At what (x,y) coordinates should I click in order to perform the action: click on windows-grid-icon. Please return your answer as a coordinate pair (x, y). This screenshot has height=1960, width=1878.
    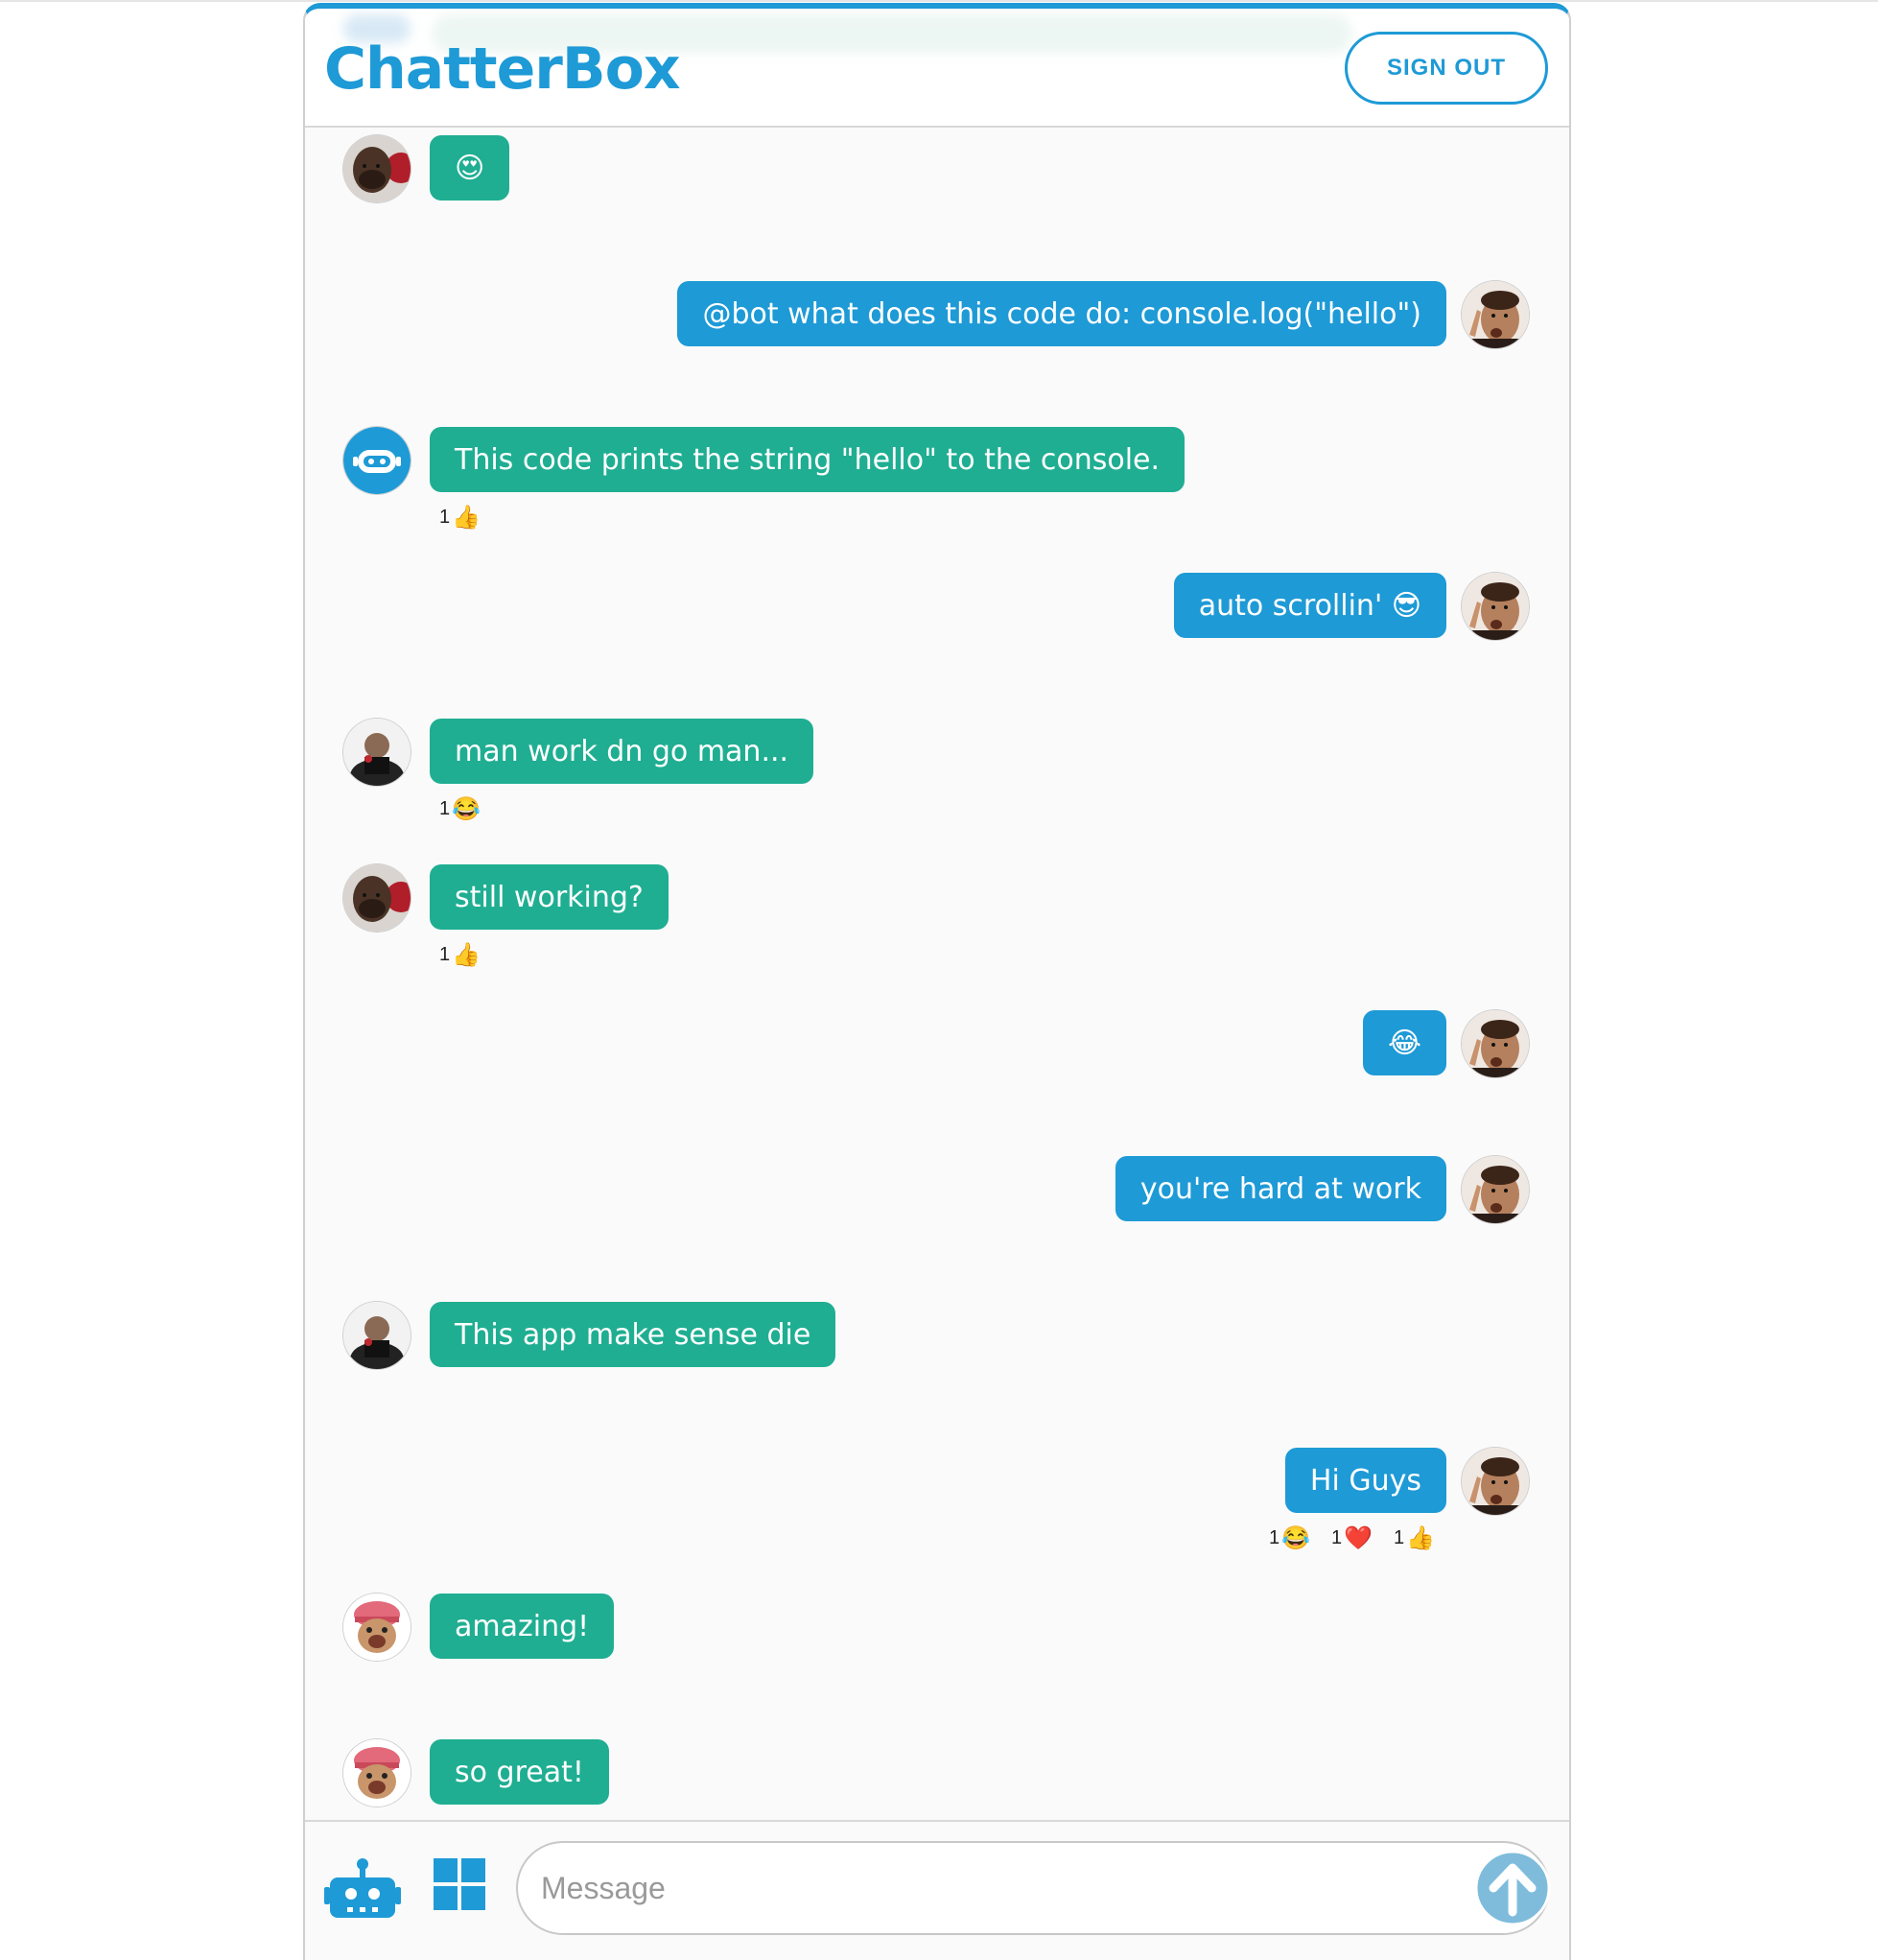
    Looking at the image, I should click on (460, 1884).